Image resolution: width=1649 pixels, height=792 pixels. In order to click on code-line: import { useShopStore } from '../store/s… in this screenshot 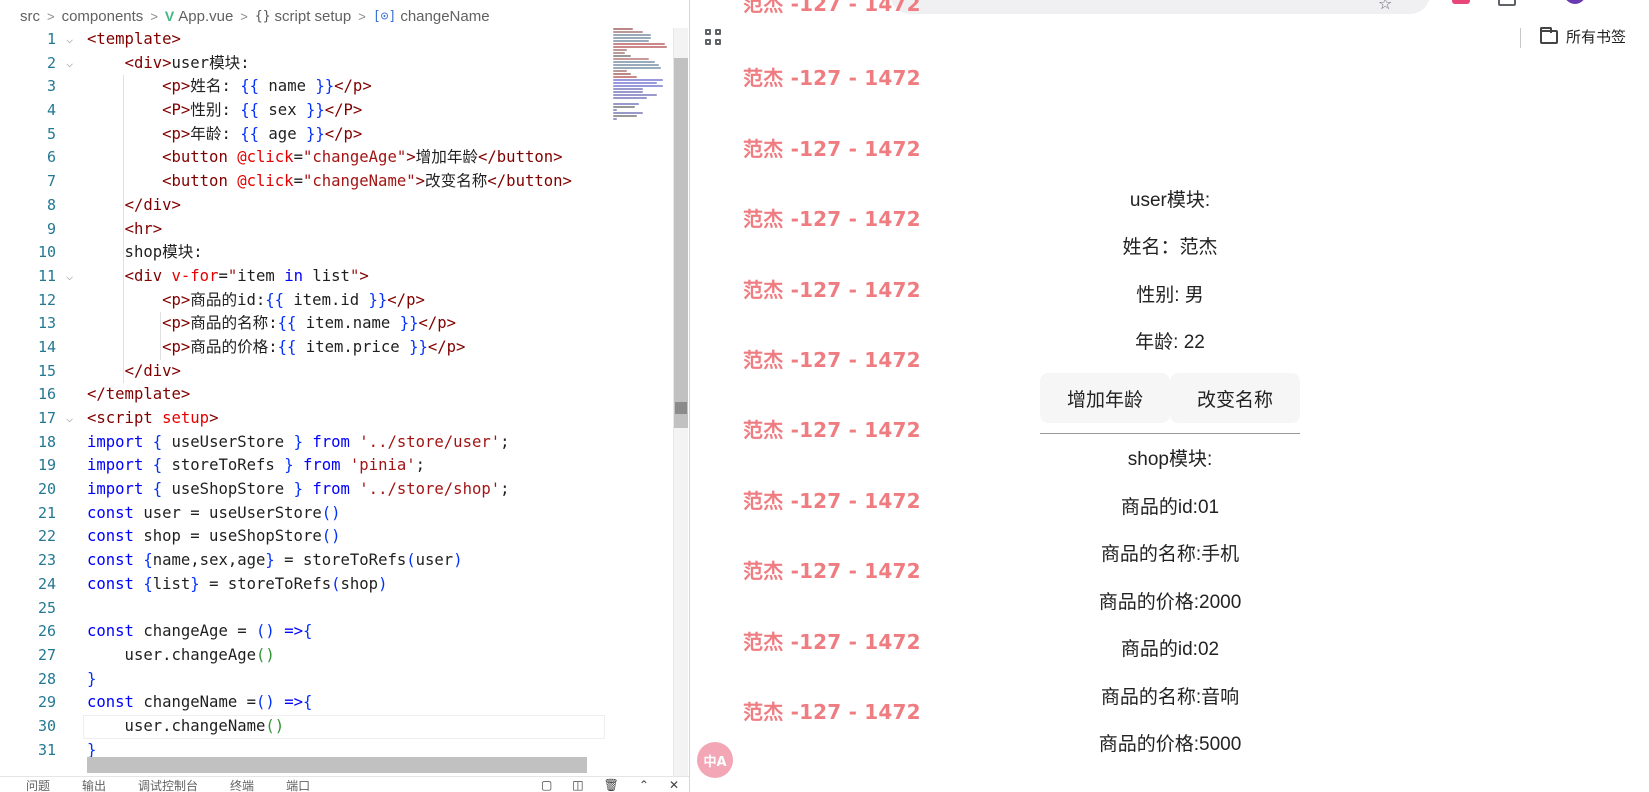, I will do `click(347, 490)`.